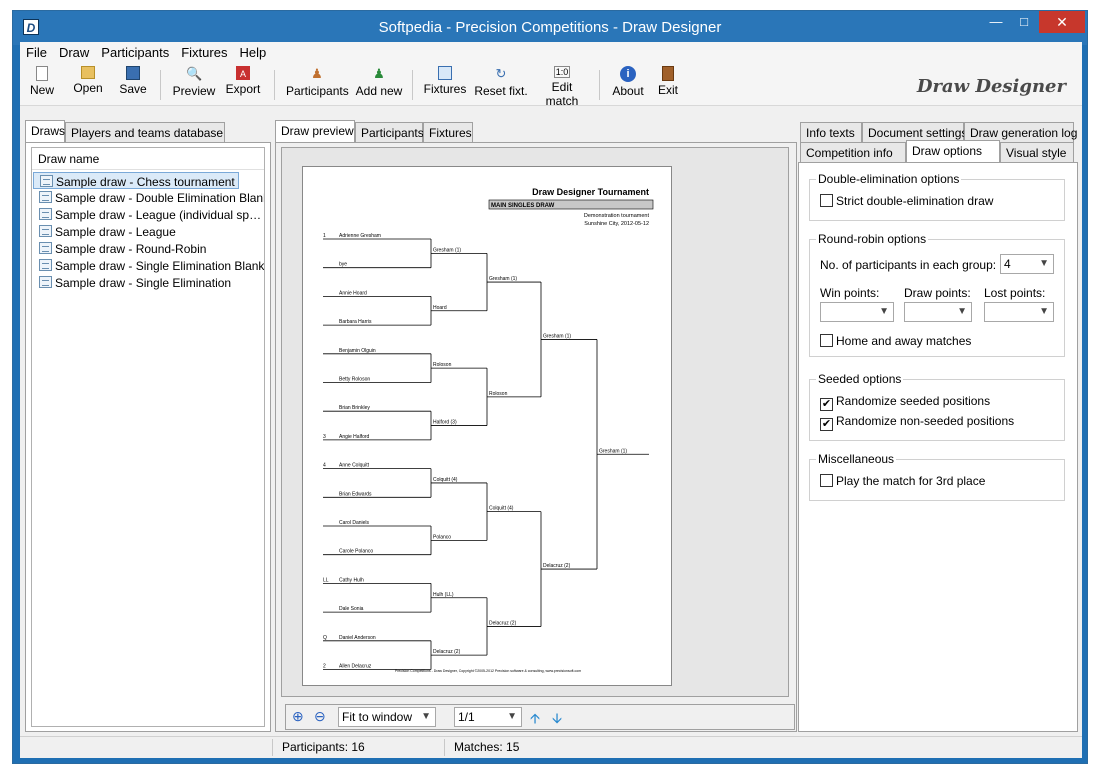  What do you see at coordinates (914, 132) in the screenshot?
I see `tab-document-settings: Document settings` at bounding box center [914, 132].